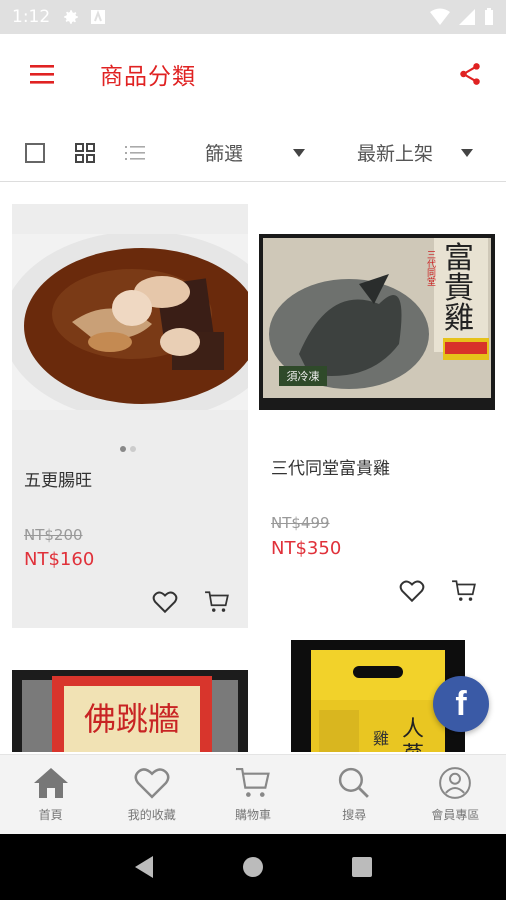  I want to click on app-bar: 商品分類, so click(253, 74).